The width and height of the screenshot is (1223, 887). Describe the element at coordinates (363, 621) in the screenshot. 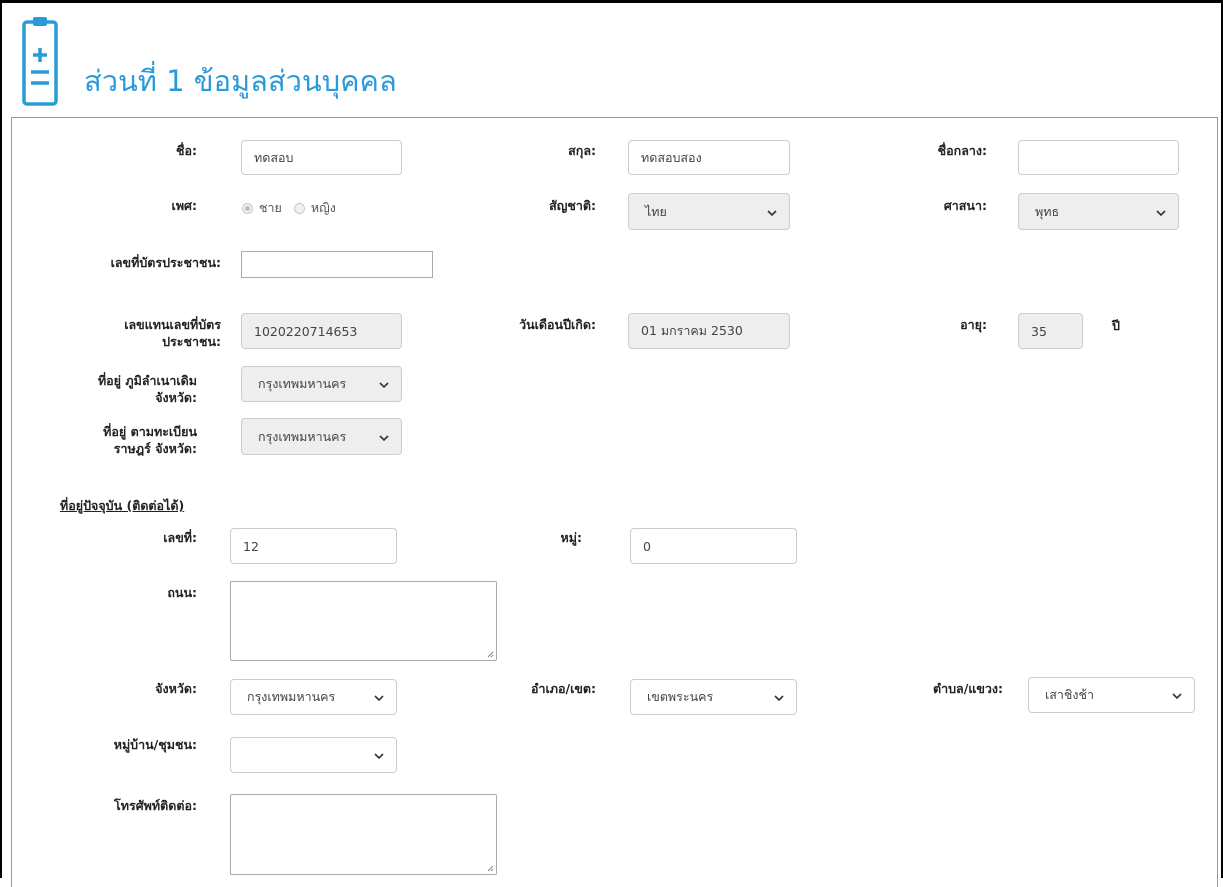

I see `road-textarea` at that location.